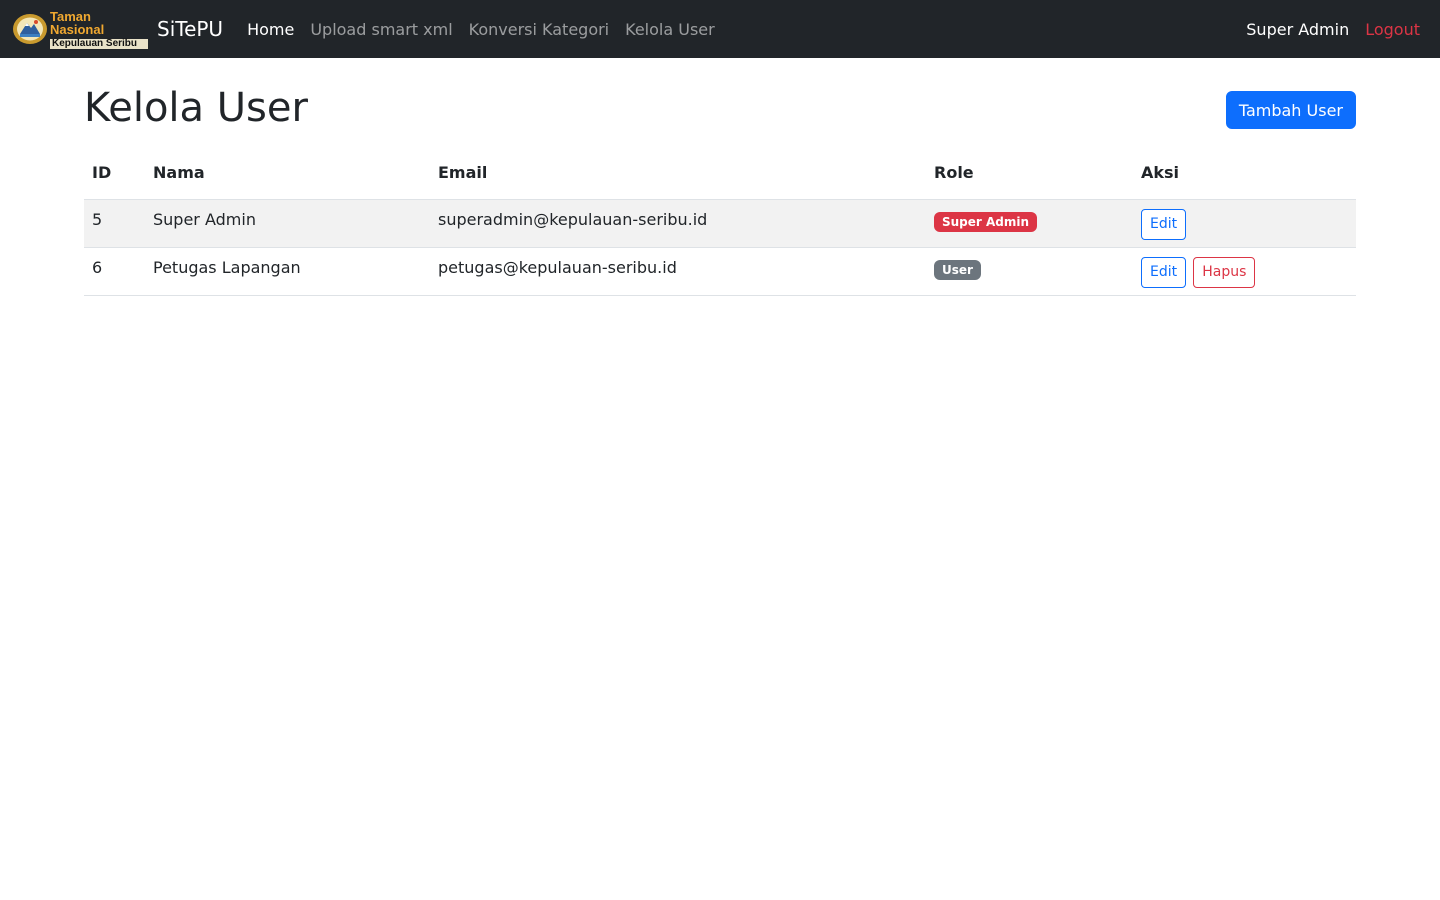 This screenshot has width=1440, height=900. Describe the element at coordinates (196, 108) in the screenshot. I see `page-title: Kelola User` at that location.